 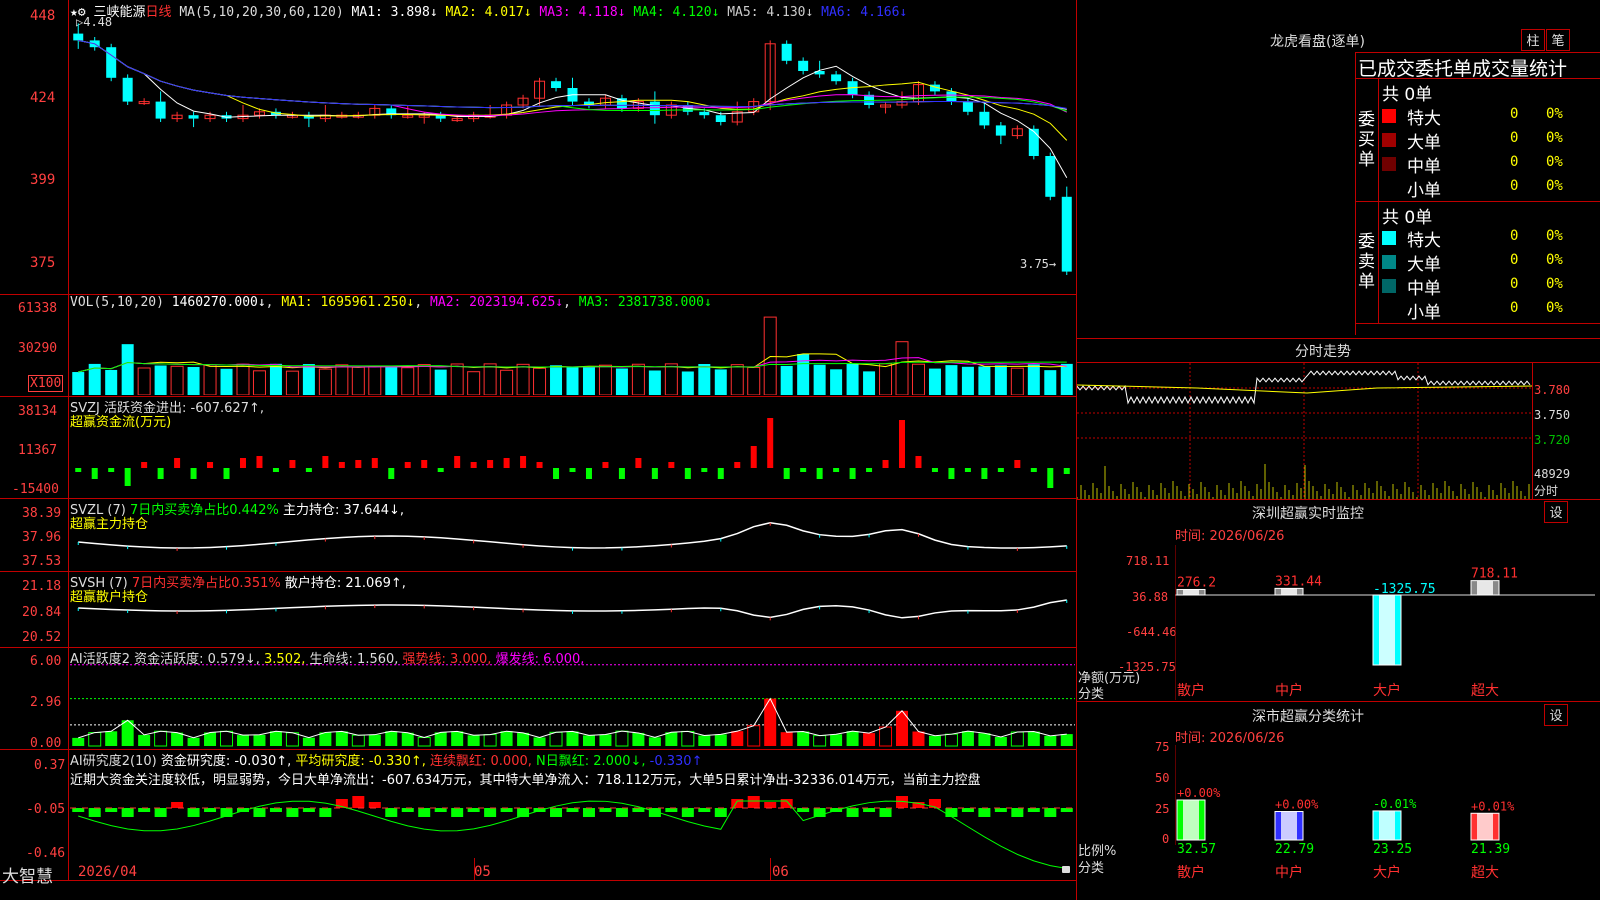 What do you see at coordinates (1424, 119) in the screenshot?
I see `order-category: 特大` at bounding box center [1424, 119].